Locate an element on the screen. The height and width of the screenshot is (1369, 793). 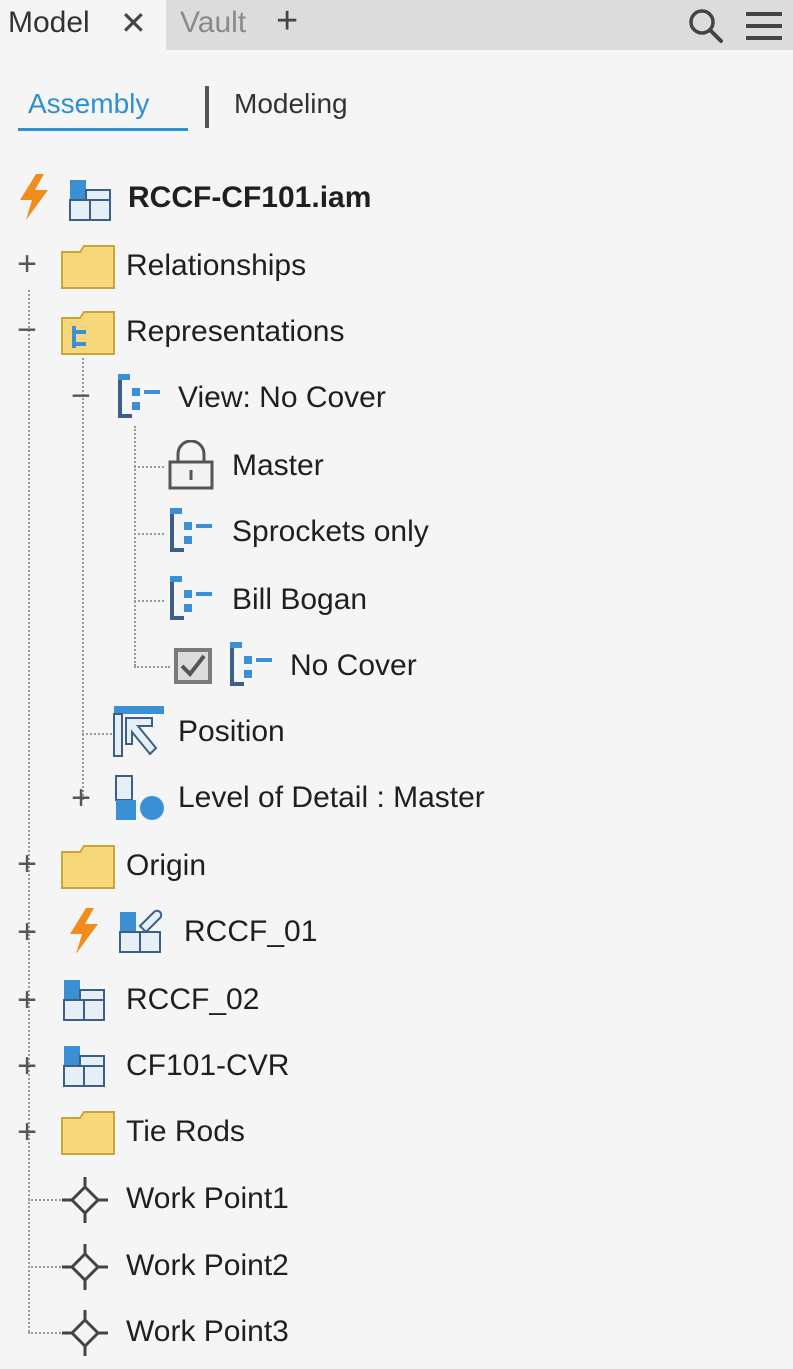
flexible-assembly-icon is located at coordinates (141, 931).